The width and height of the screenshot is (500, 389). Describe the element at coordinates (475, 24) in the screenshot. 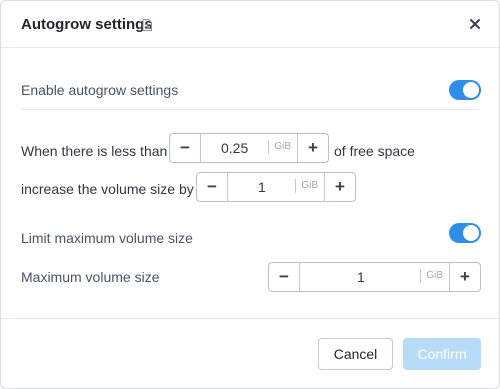

I see `close-icon` at that location.